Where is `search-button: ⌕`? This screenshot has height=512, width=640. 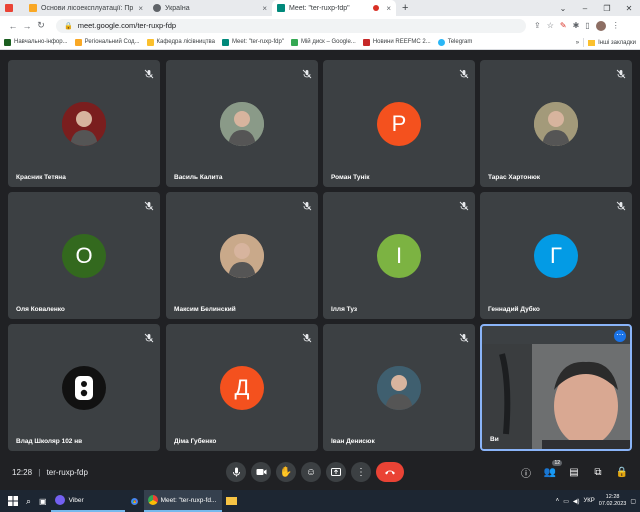 search-button: ⌕ is located at coordinates (28, 501).